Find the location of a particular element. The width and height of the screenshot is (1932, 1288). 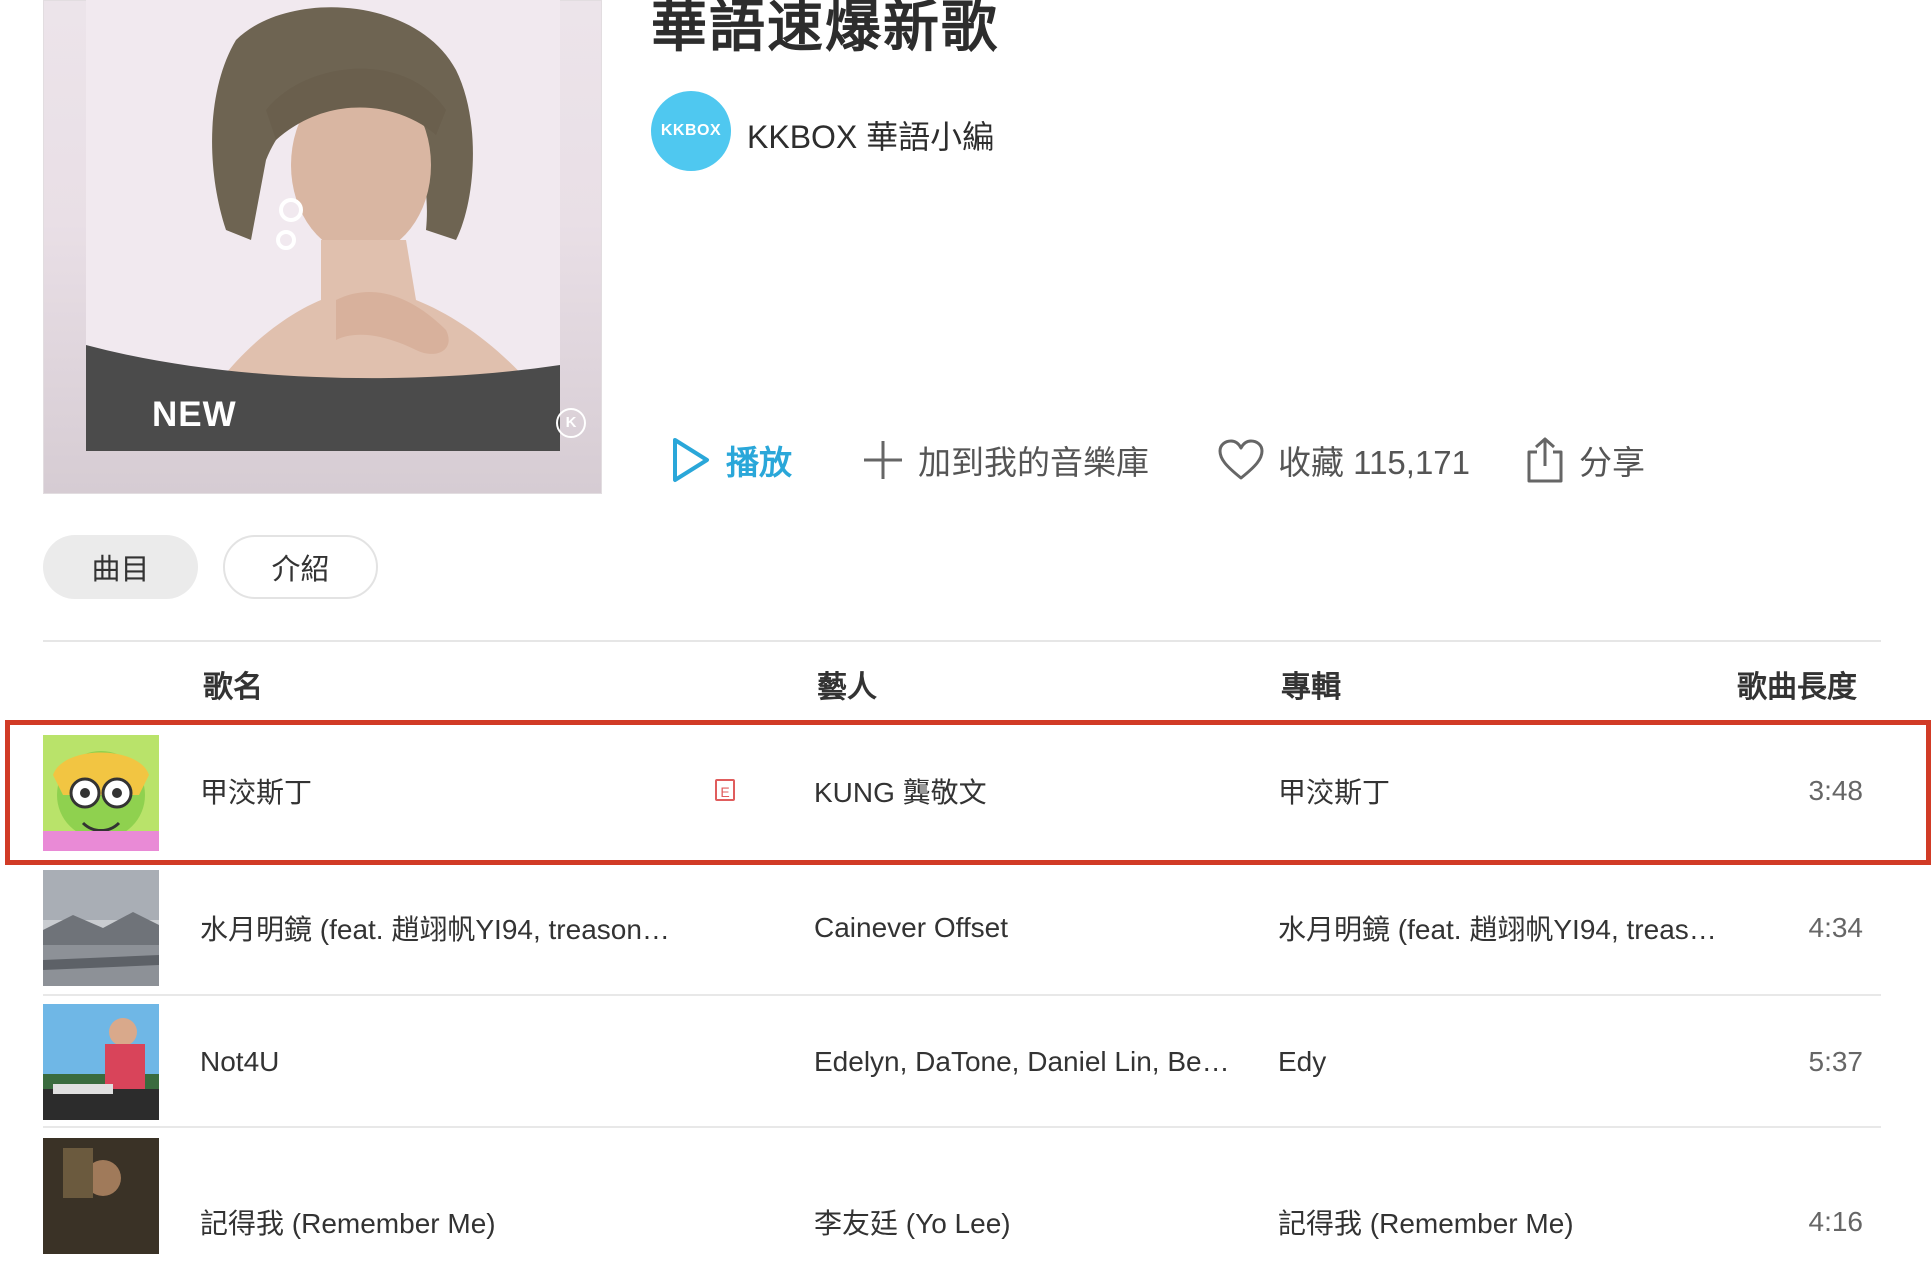

favorite-button: 收藏 115,171 is located at coordinates (1344, 460).